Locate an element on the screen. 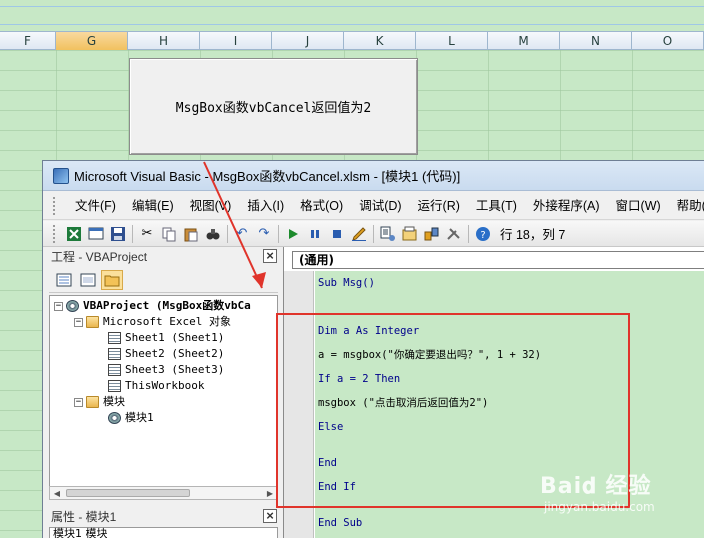 The image size is (704, 538). code-text: Sub Msg() is located at coordinates (346, 283).